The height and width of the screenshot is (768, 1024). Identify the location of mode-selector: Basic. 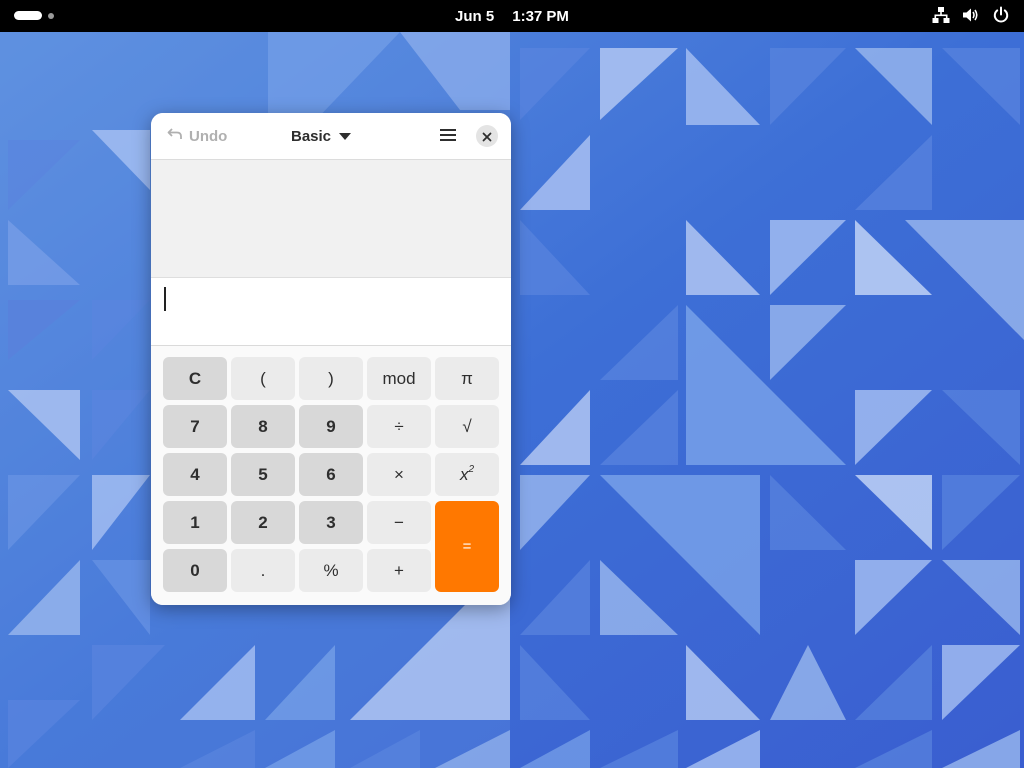
(321, 136).